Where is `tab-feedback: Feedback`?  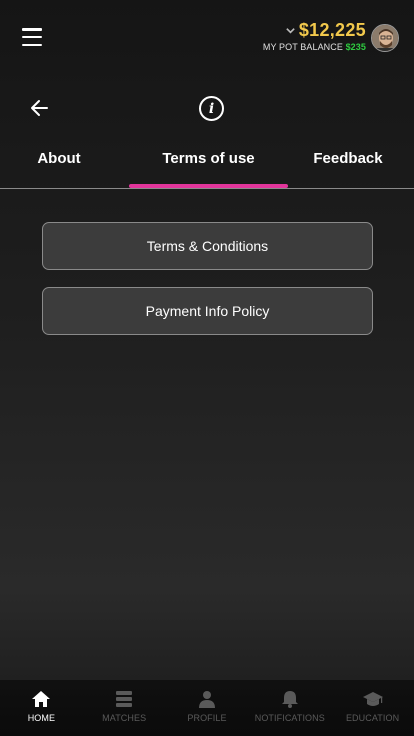
tab-feedback: Feedback is located at coordinates (348, 158).